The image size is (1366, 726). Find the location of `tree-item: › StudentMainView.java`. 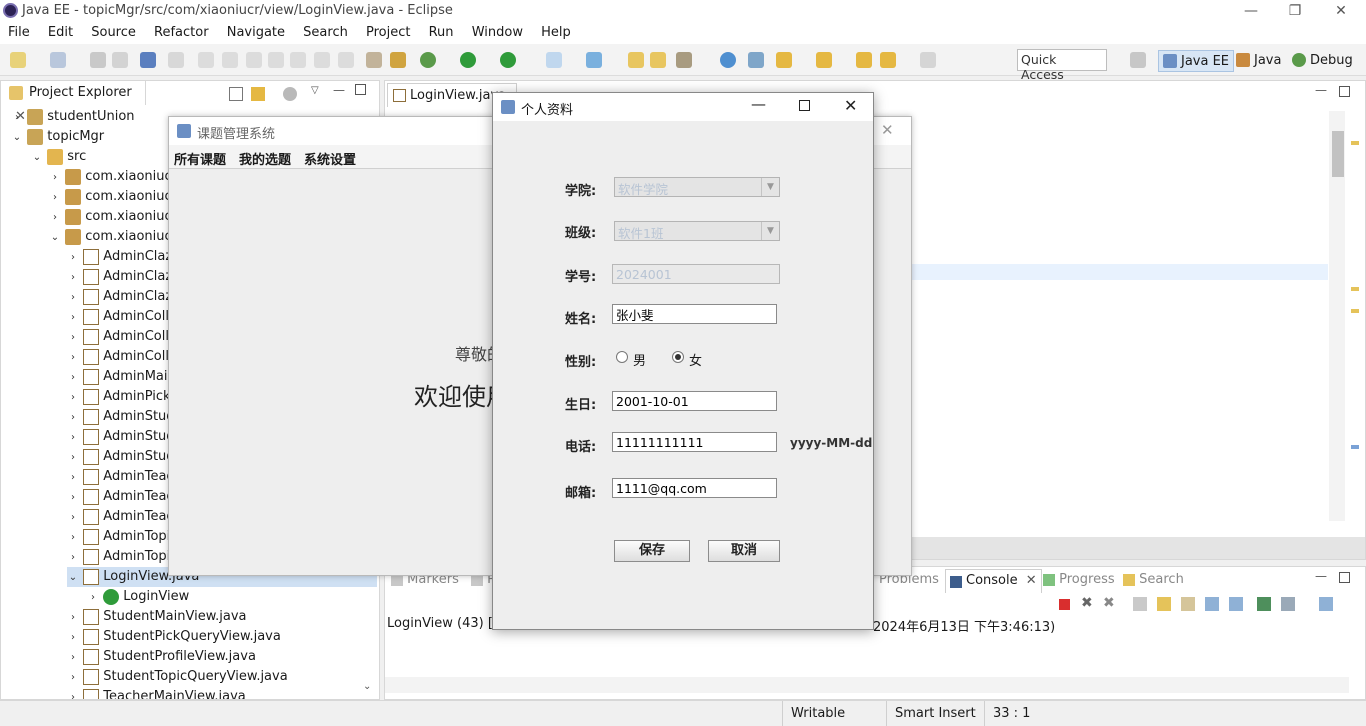

tree-item: › StudentMainView.java is located at coordinates (157, 617).